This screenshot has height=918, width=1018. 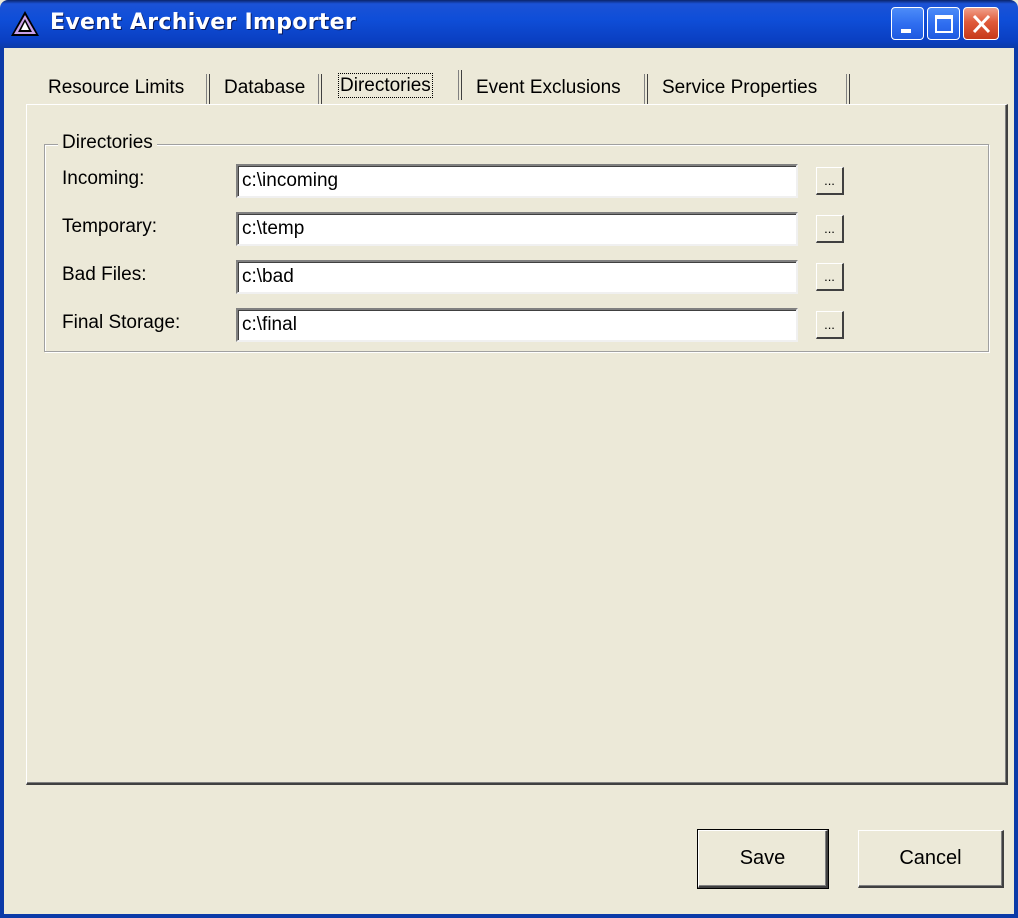 I want to click on tab-resource-limits: Resource Limits, so click(x=124, y=88).